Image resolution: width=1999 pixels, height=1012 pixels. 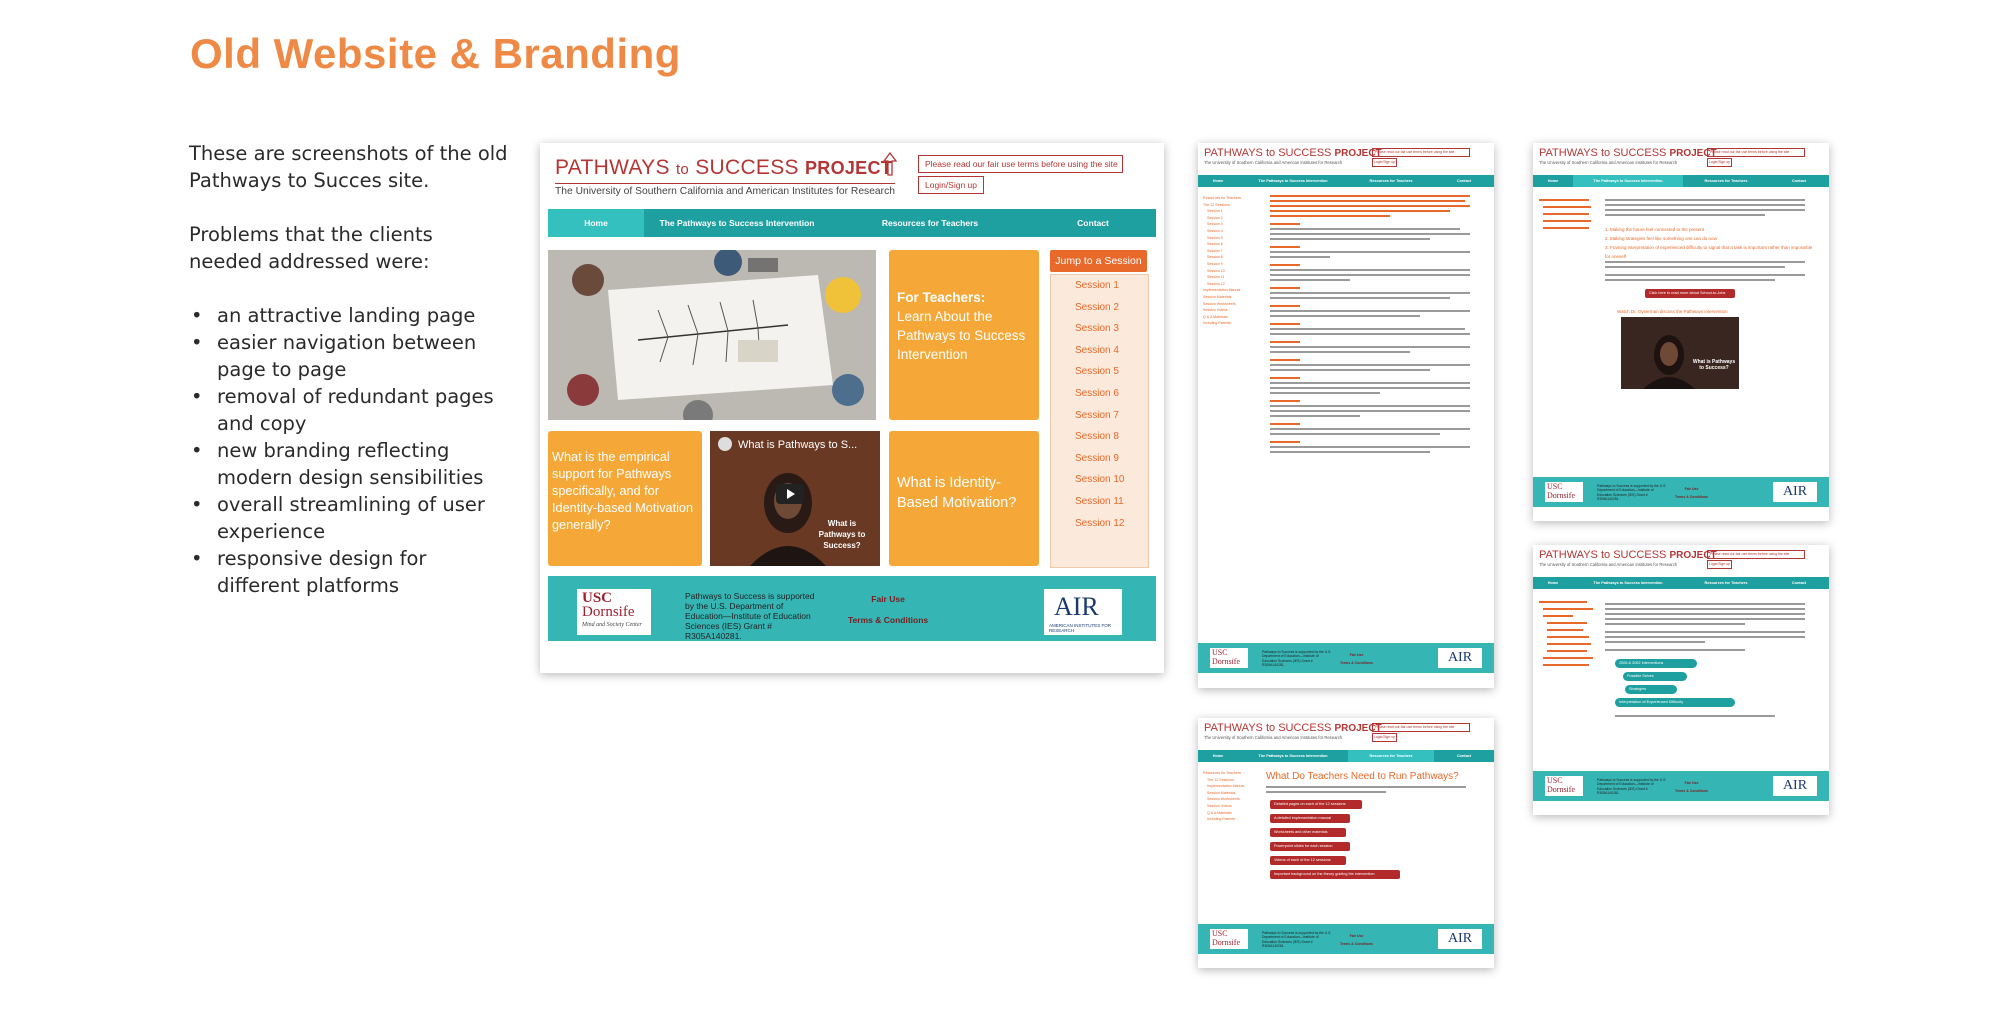 What do you see at coordinates (1099, 308) in the screenshot?
I see `session-link: Session 2` at bounding box center [1099, 308].